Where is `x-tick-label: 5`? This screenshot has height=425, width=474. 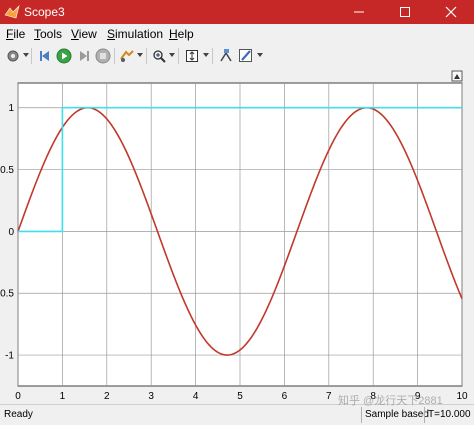 x-tick-label: 5 is located at coordinates (240, 396).